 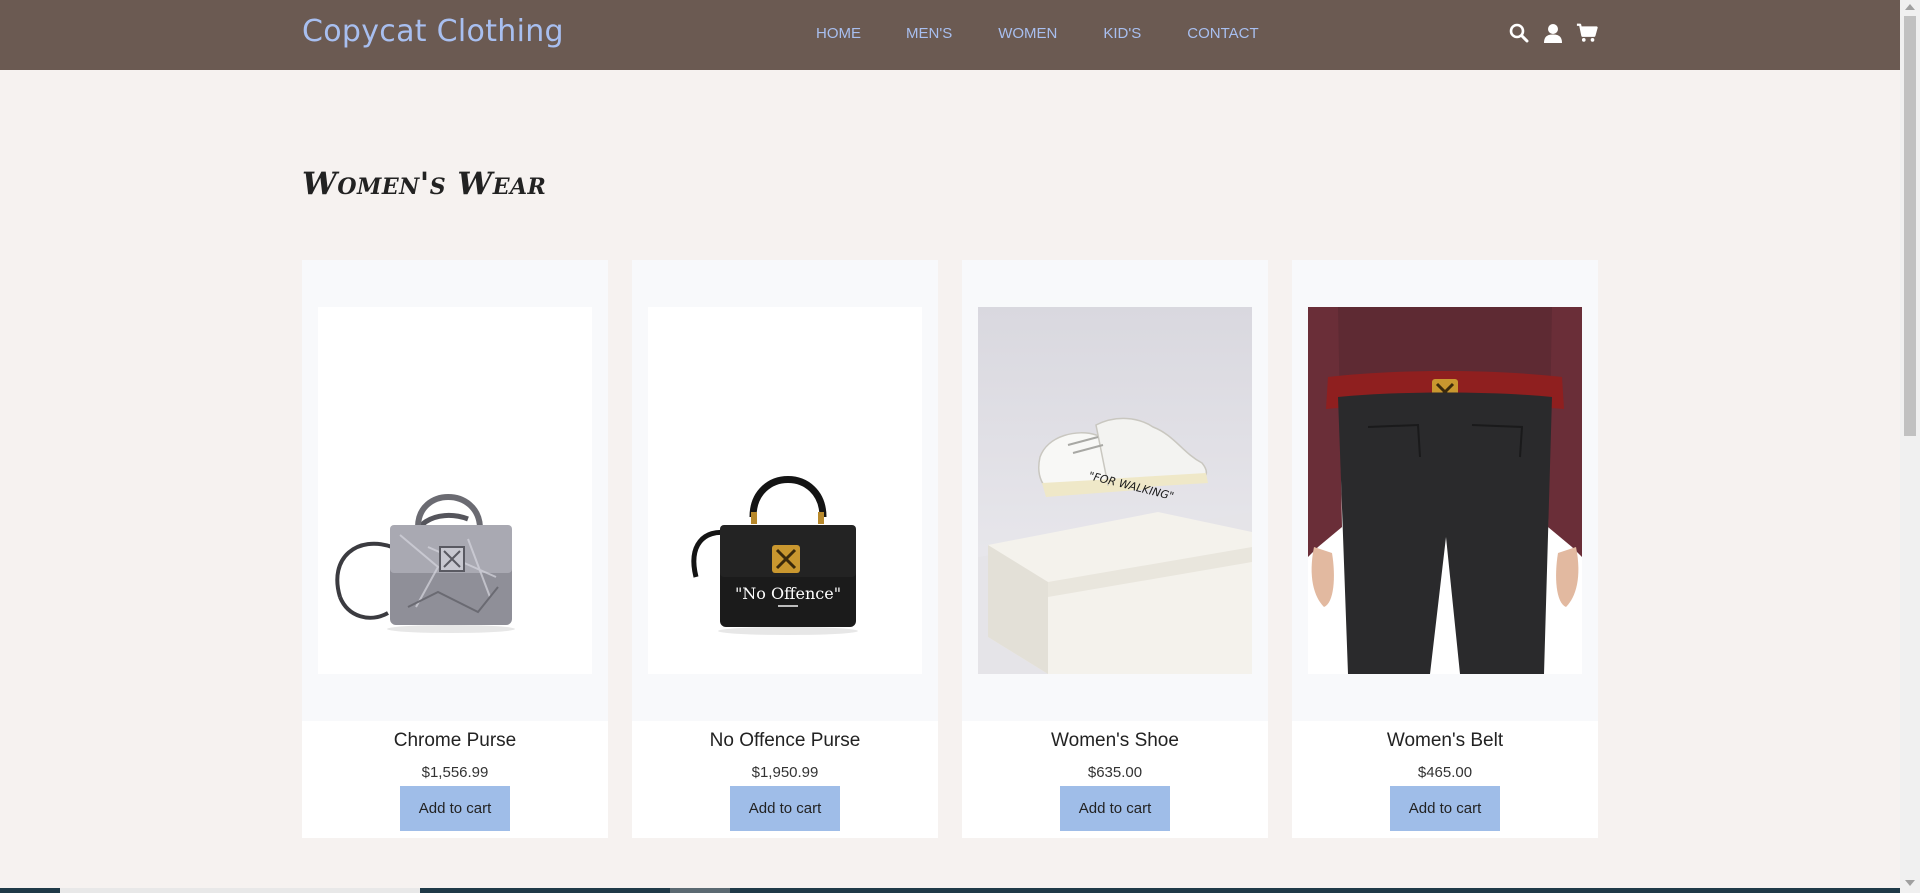 I want to click on nav-link-home: HOME, so click(x=838, y=33).